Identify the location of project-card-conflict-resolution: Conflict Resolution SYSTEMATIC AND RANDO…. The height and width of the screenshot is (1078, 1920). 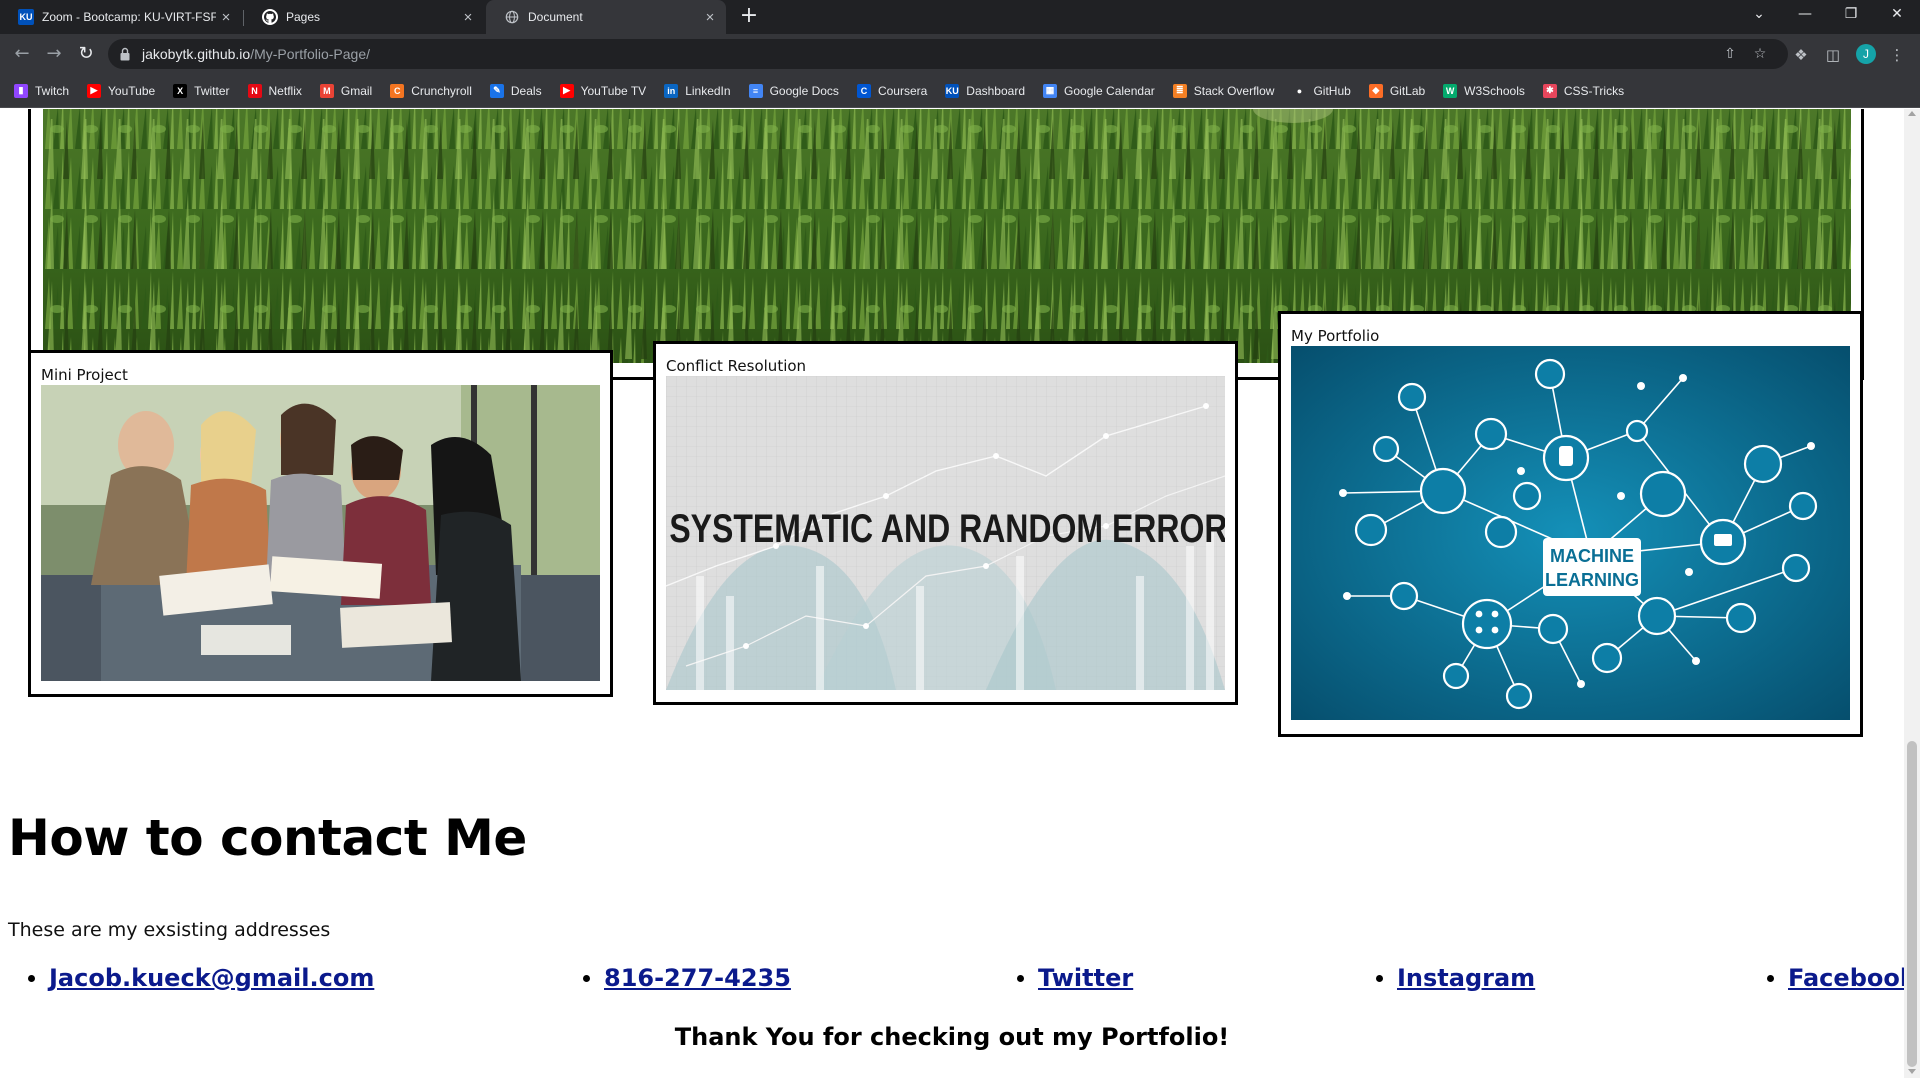
(945, 523).